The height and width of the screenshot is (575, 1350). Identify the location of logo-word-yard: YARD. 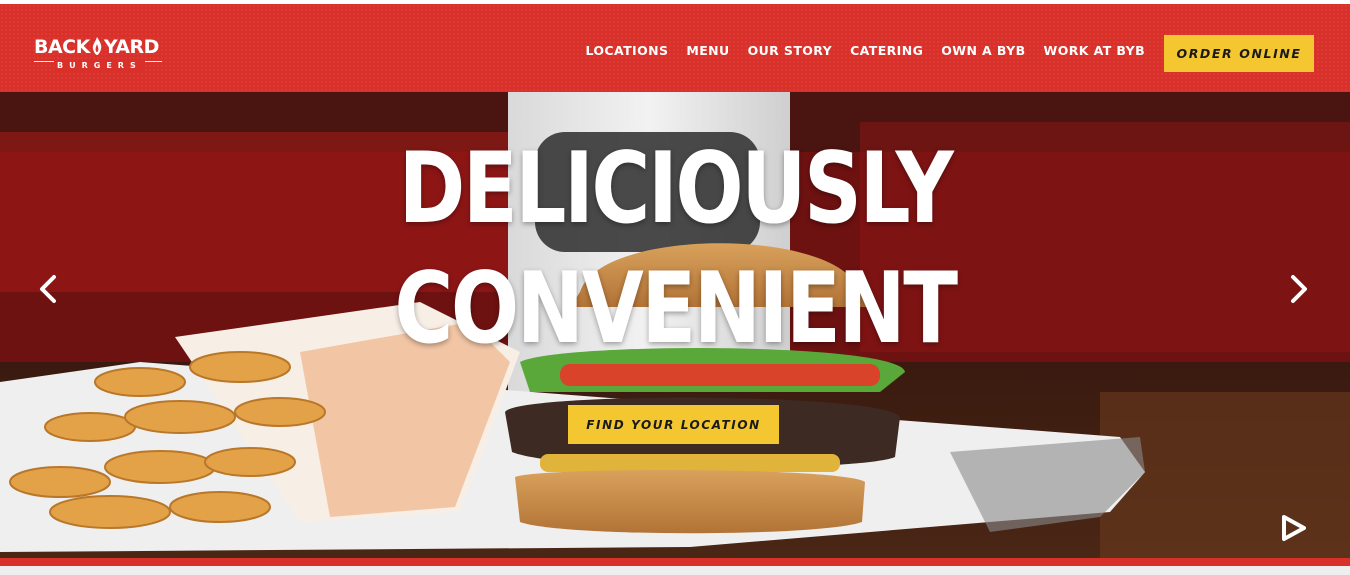
(131, 47).